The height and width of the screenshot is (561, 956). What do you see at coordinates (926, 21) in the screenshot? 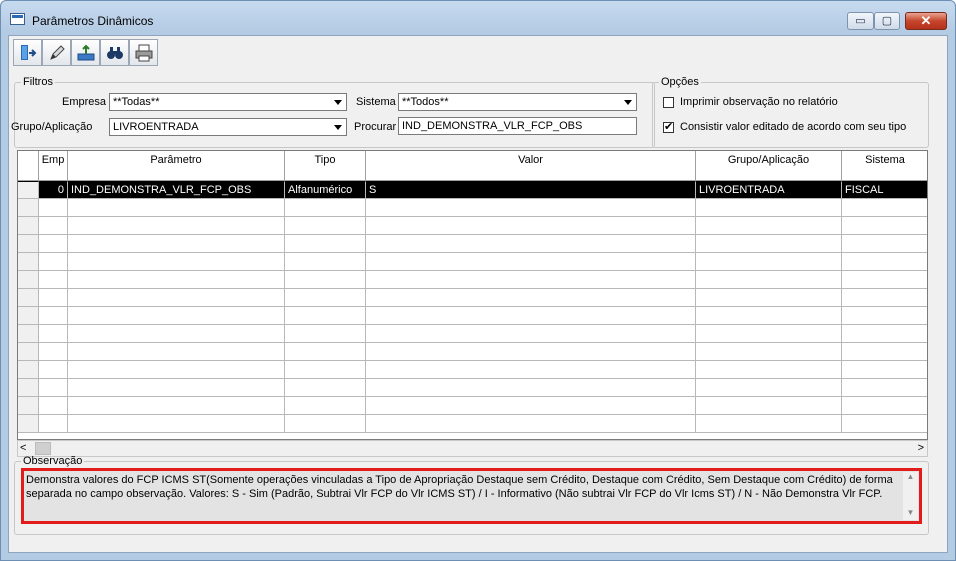
I see `close-button: ✕` at bounding box center [926, 21].